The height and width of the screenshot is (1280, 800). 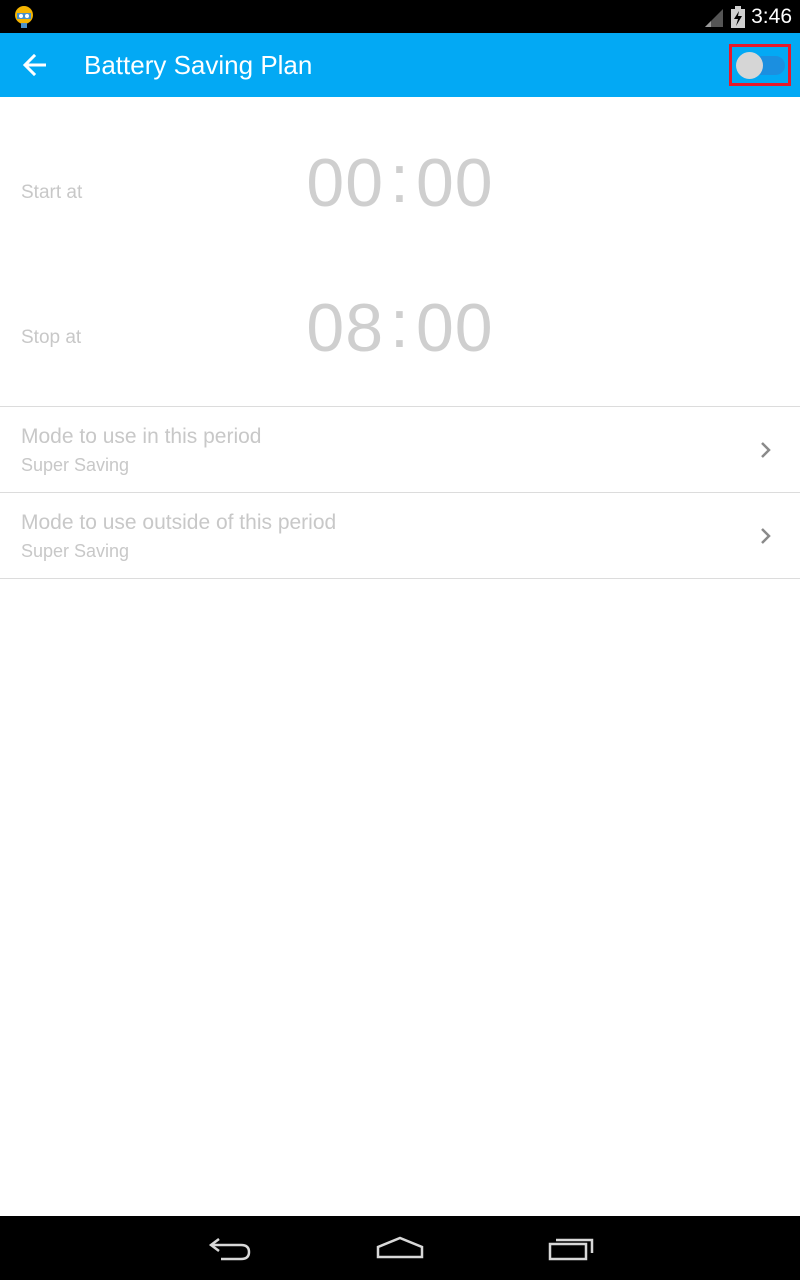 I want to click on navigation-bar, so click(x=400, y=1248).